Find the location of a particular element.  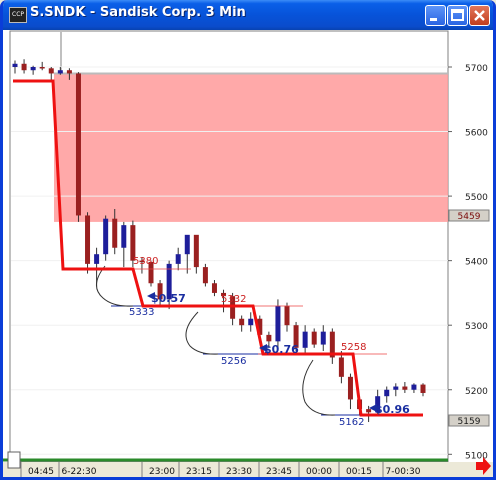

profit-label: $0.57 is located at coordinates (168, 298).